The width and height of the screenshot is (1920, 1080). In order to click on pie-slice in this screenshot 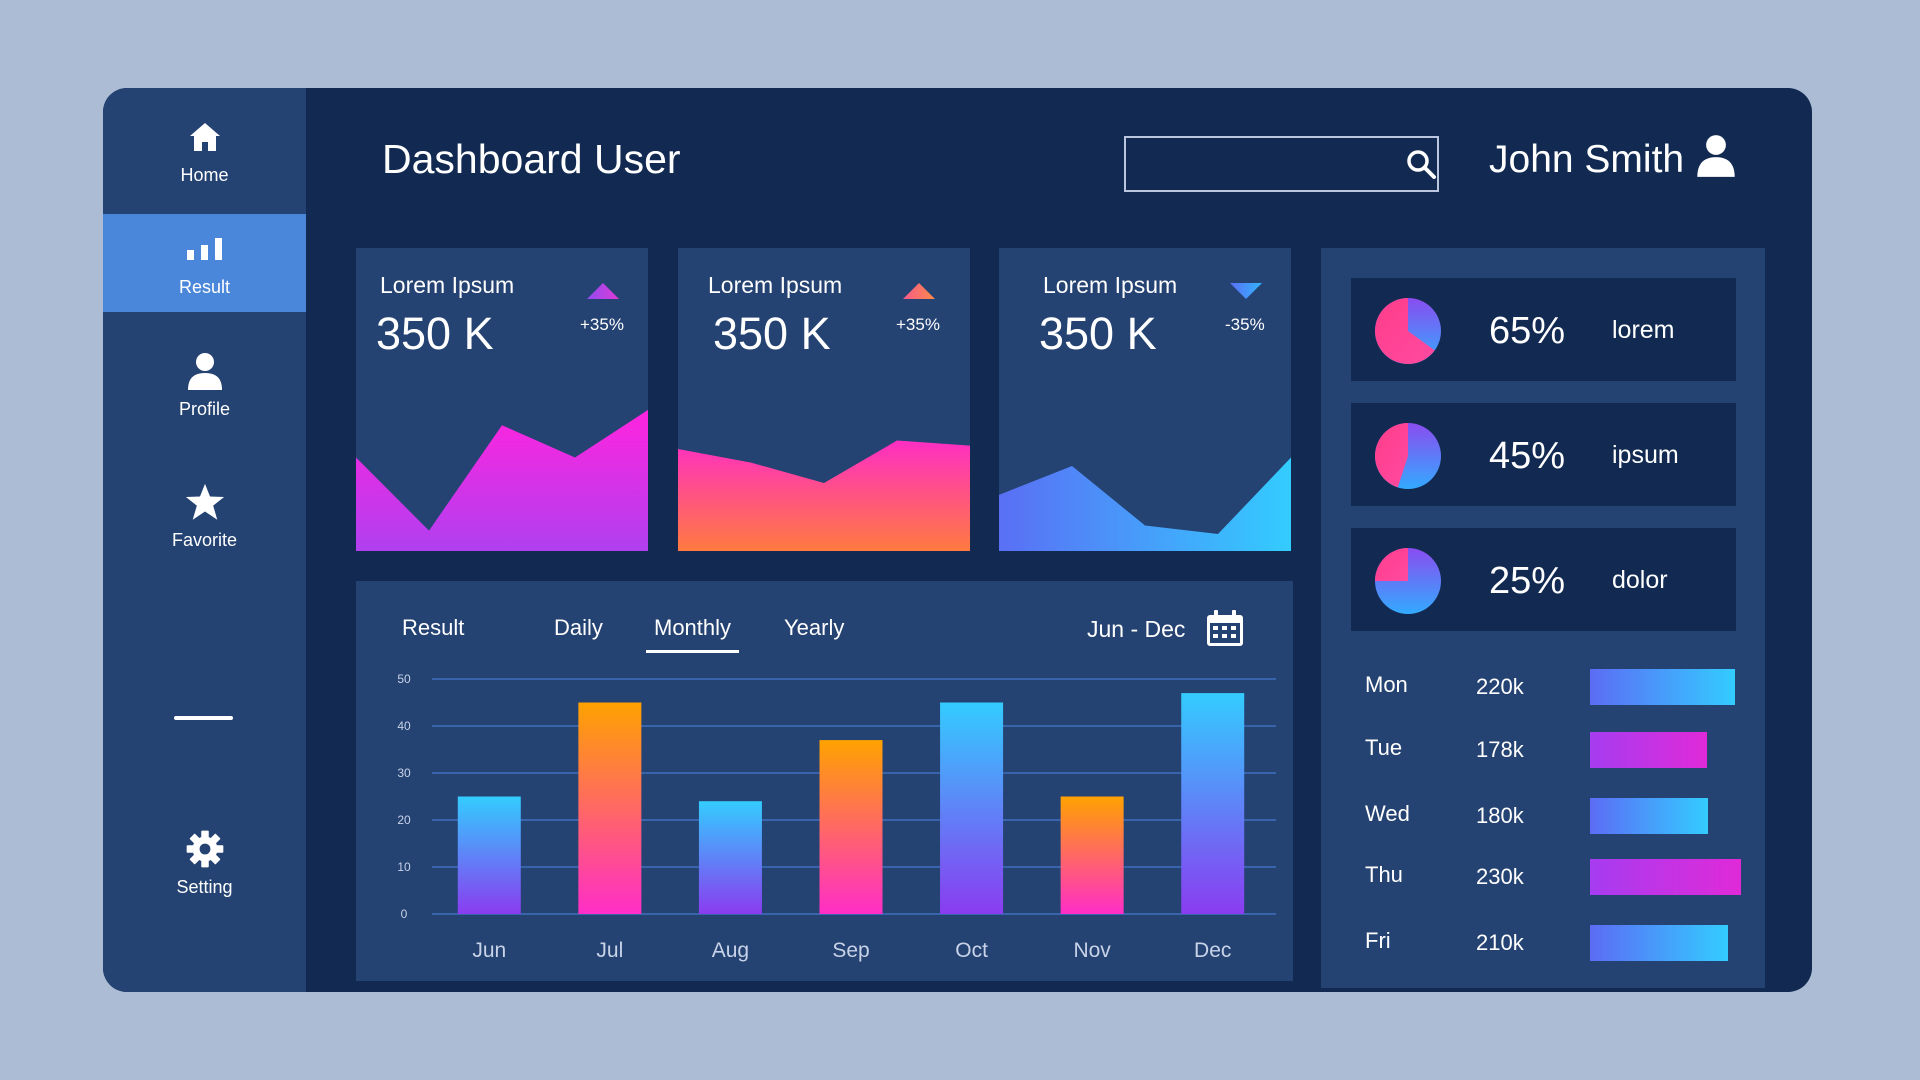, I will do `click(1391, 564)`.